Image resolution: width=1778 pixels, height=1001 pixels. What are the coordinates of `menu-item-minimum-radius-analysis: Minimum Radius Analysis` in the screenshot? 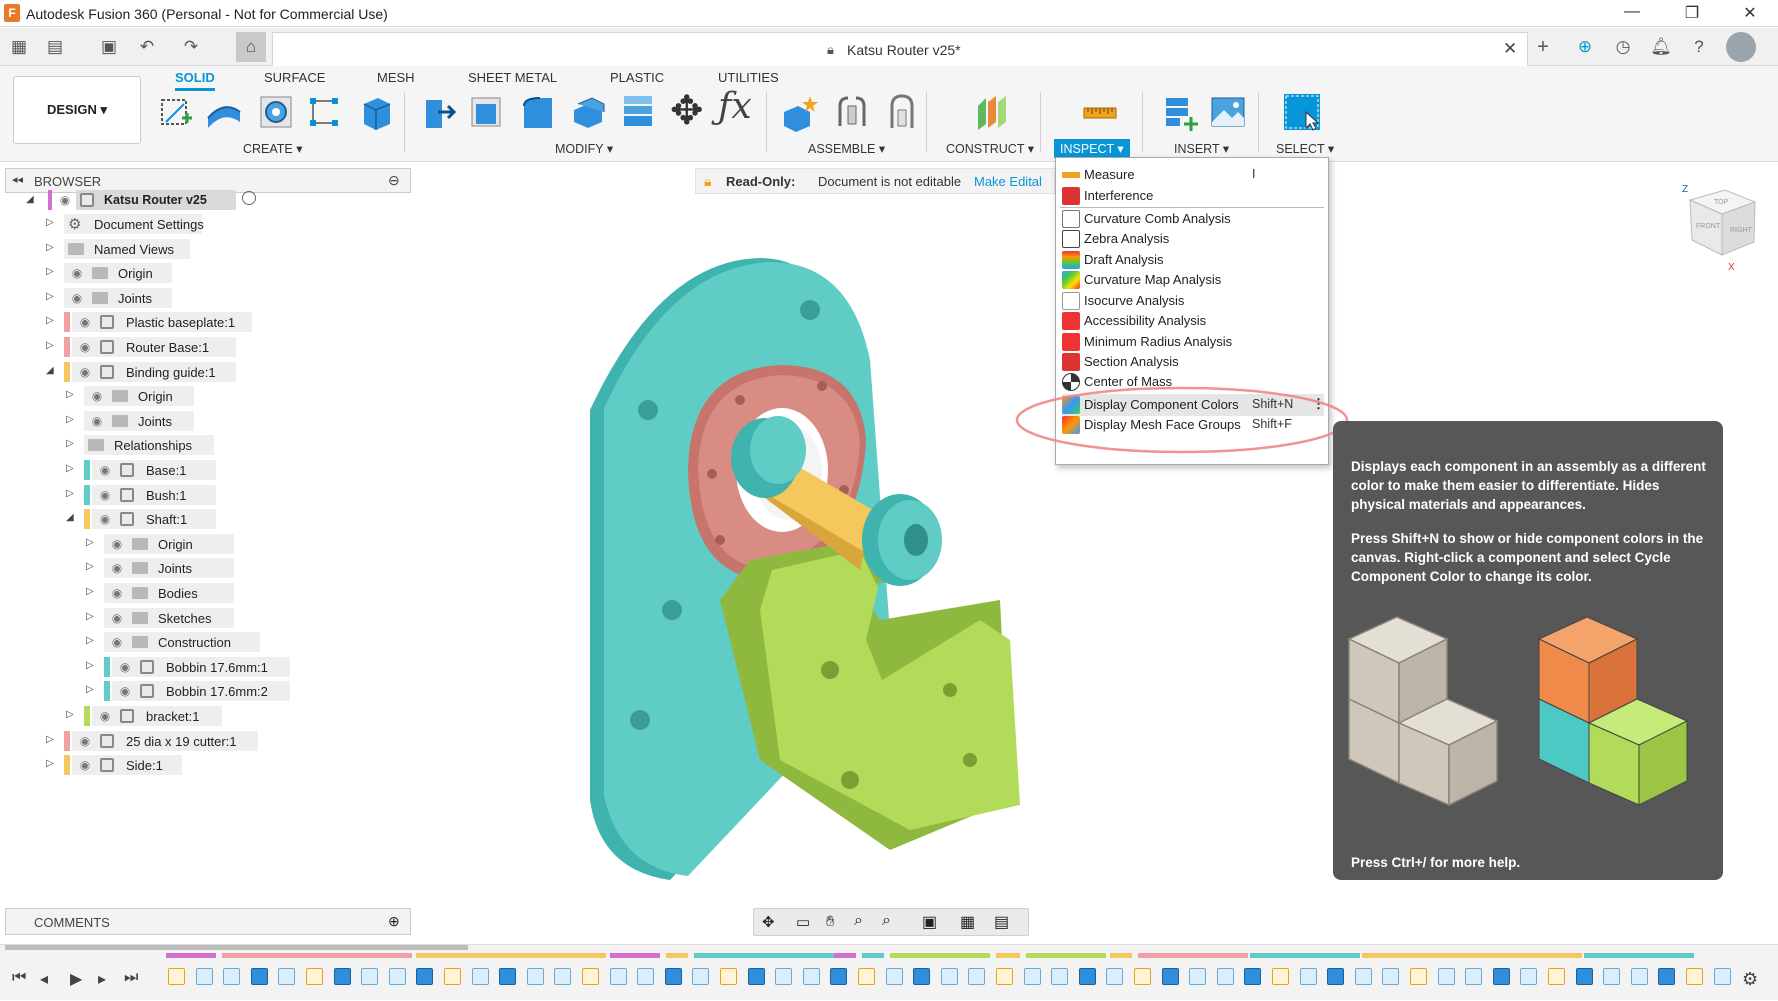 It's located at (1193, 342).